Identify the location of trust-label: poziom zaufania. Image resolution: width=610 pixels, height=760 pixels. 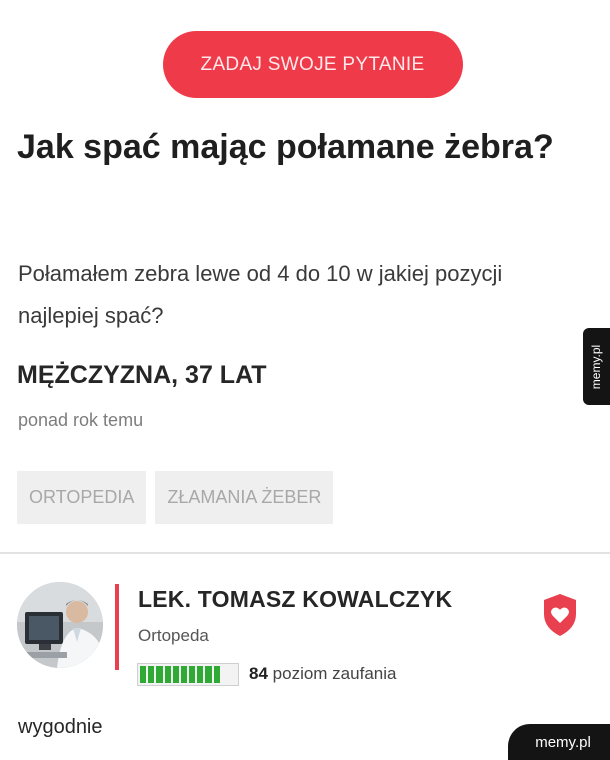
(334, 673).